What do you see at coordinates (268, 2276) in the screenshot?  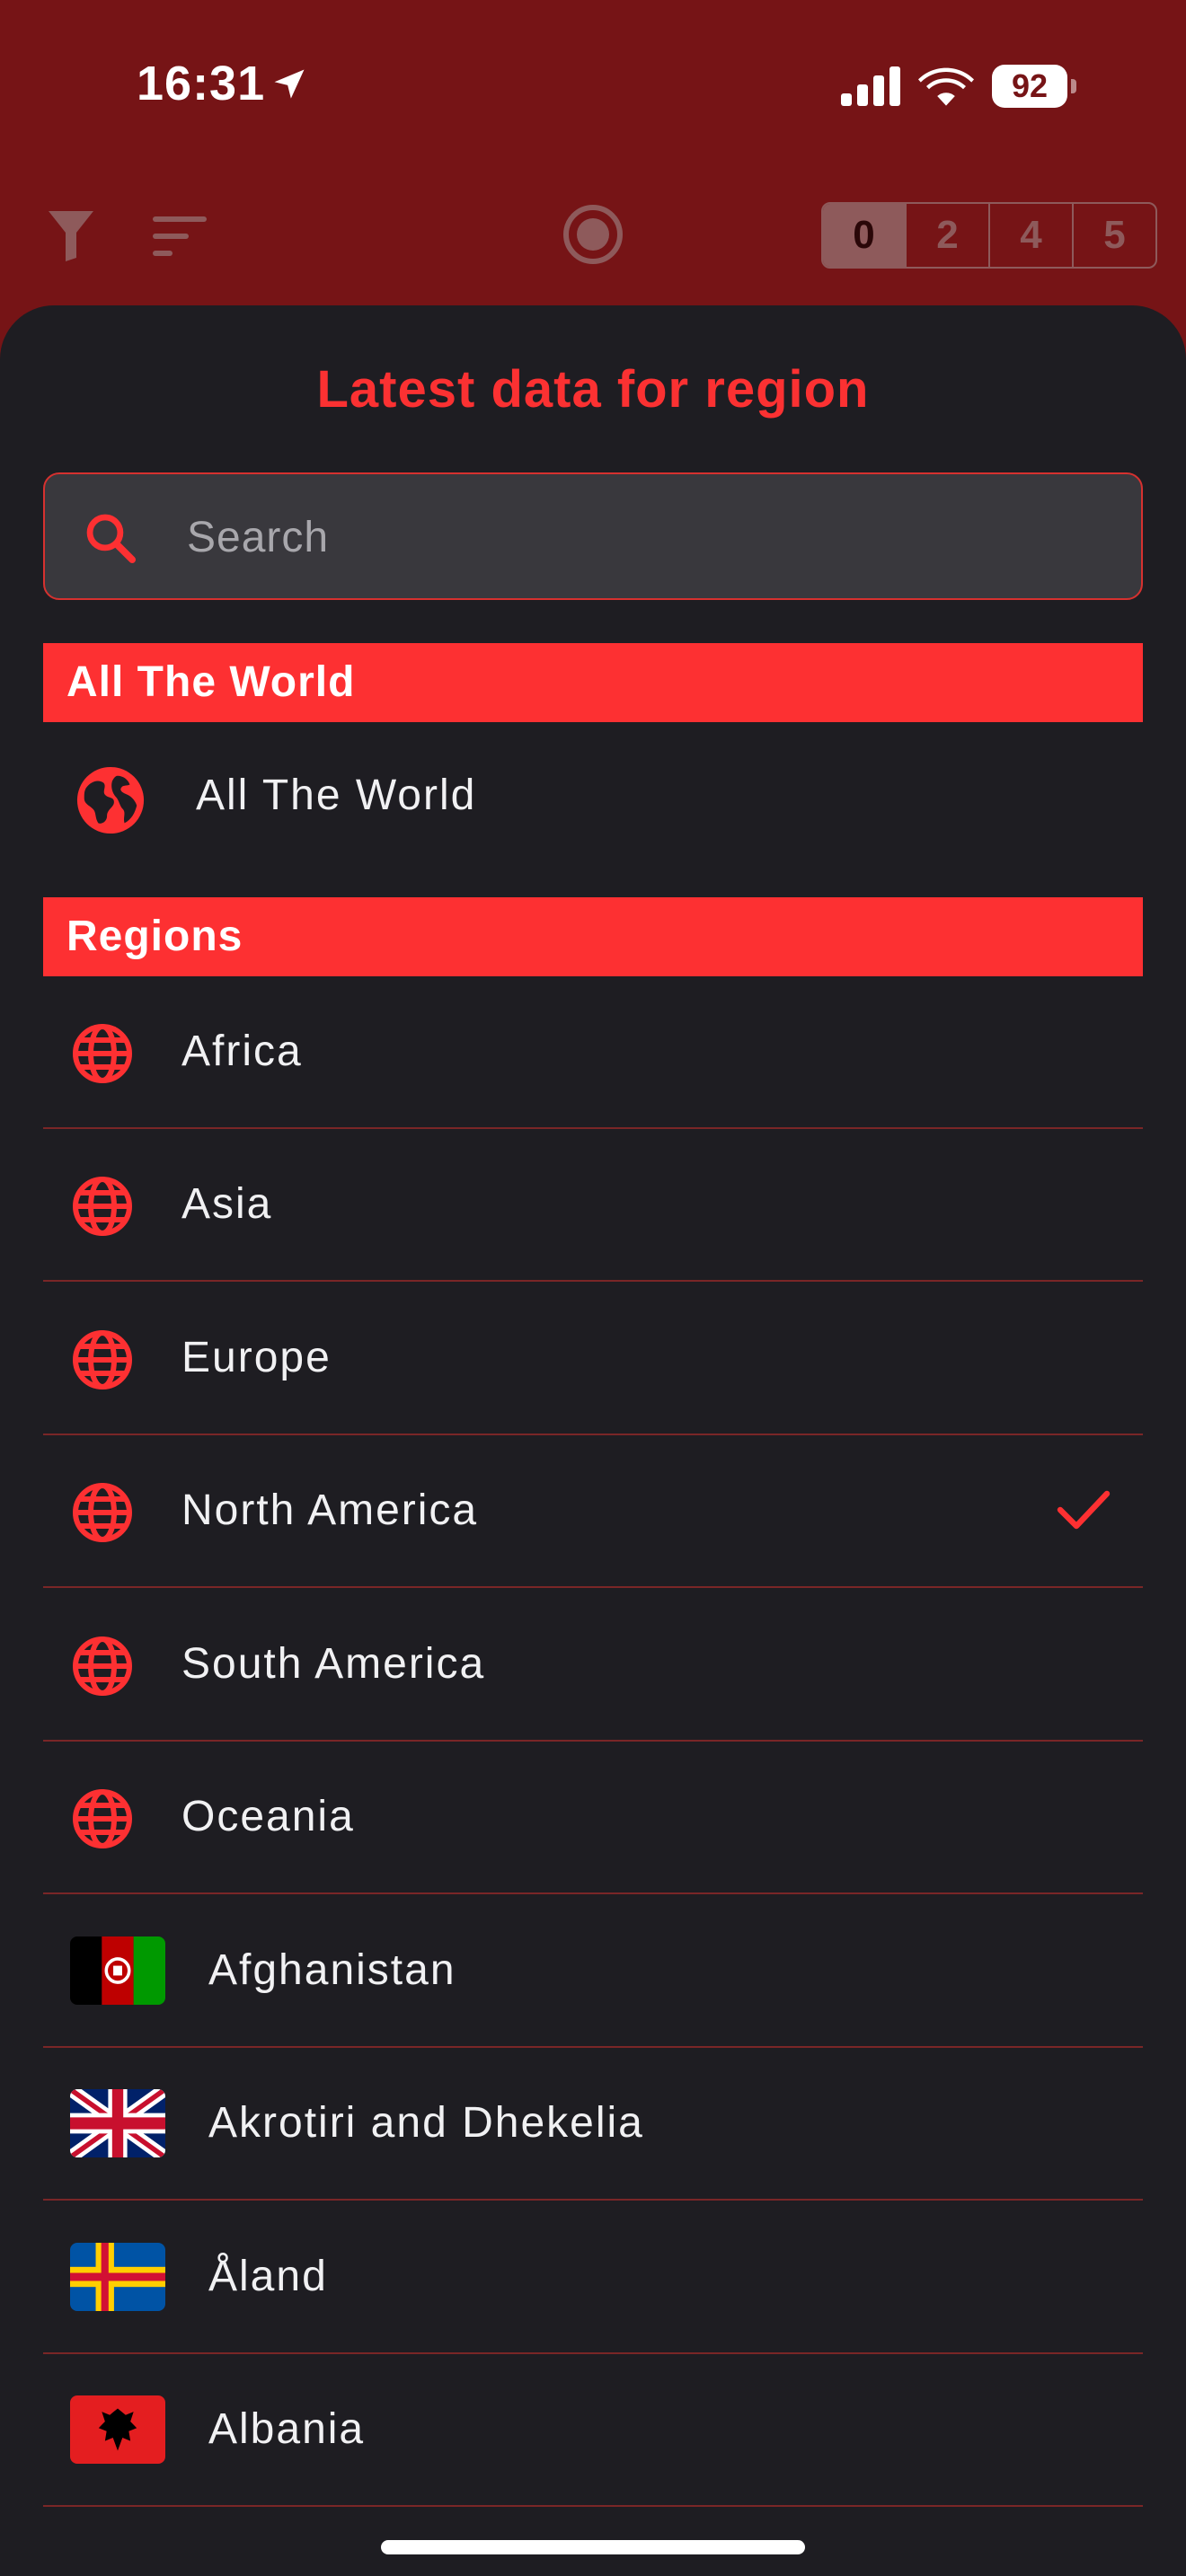 I see `list-item-label: Åland` at bounding box center [268, 2276].